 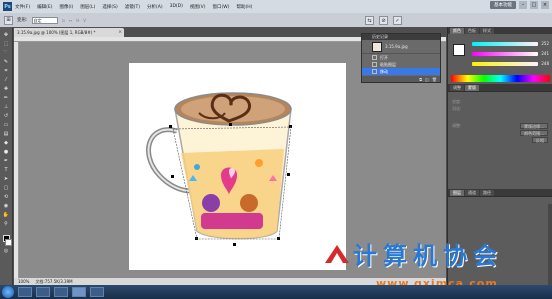 What do you see at coordinates (401, 79) in the screenshot?
I see `history-footer: ⧉ ◫ 🗑` at bounding box center [401, 79].